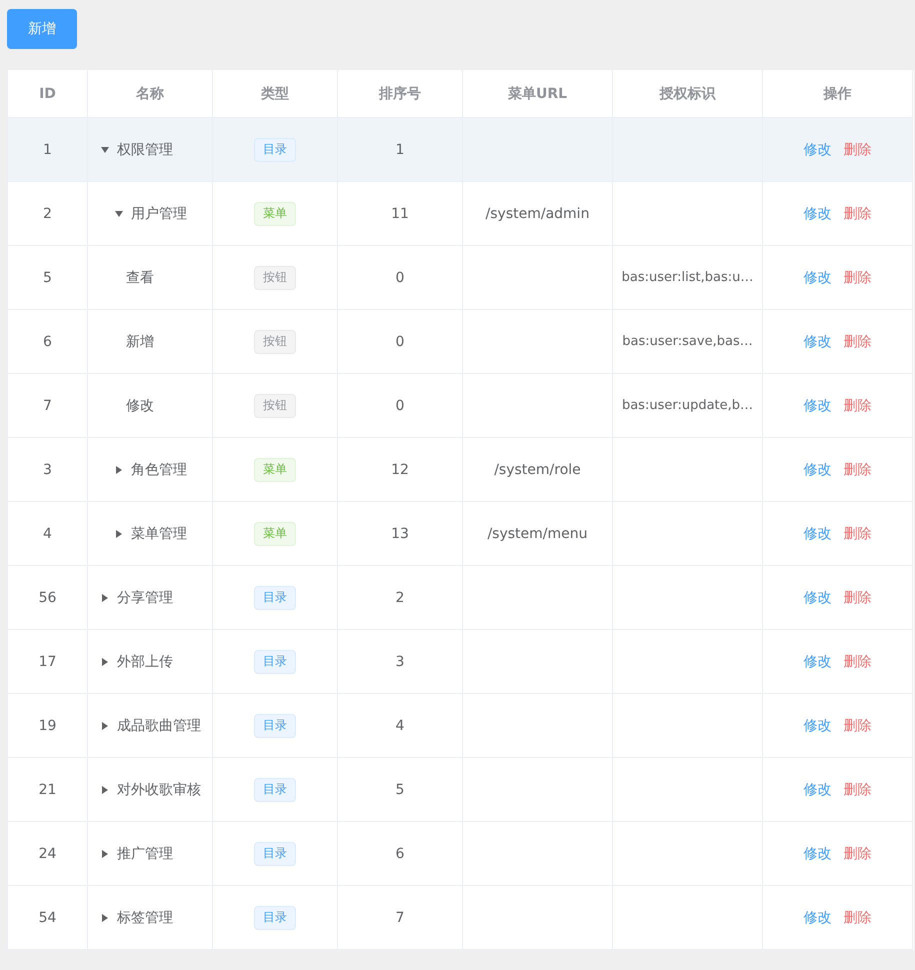 Image resolution: width=915 pixels, height=970 pixels. I want to click on menu-name: 分享管理, so click(145, 597).